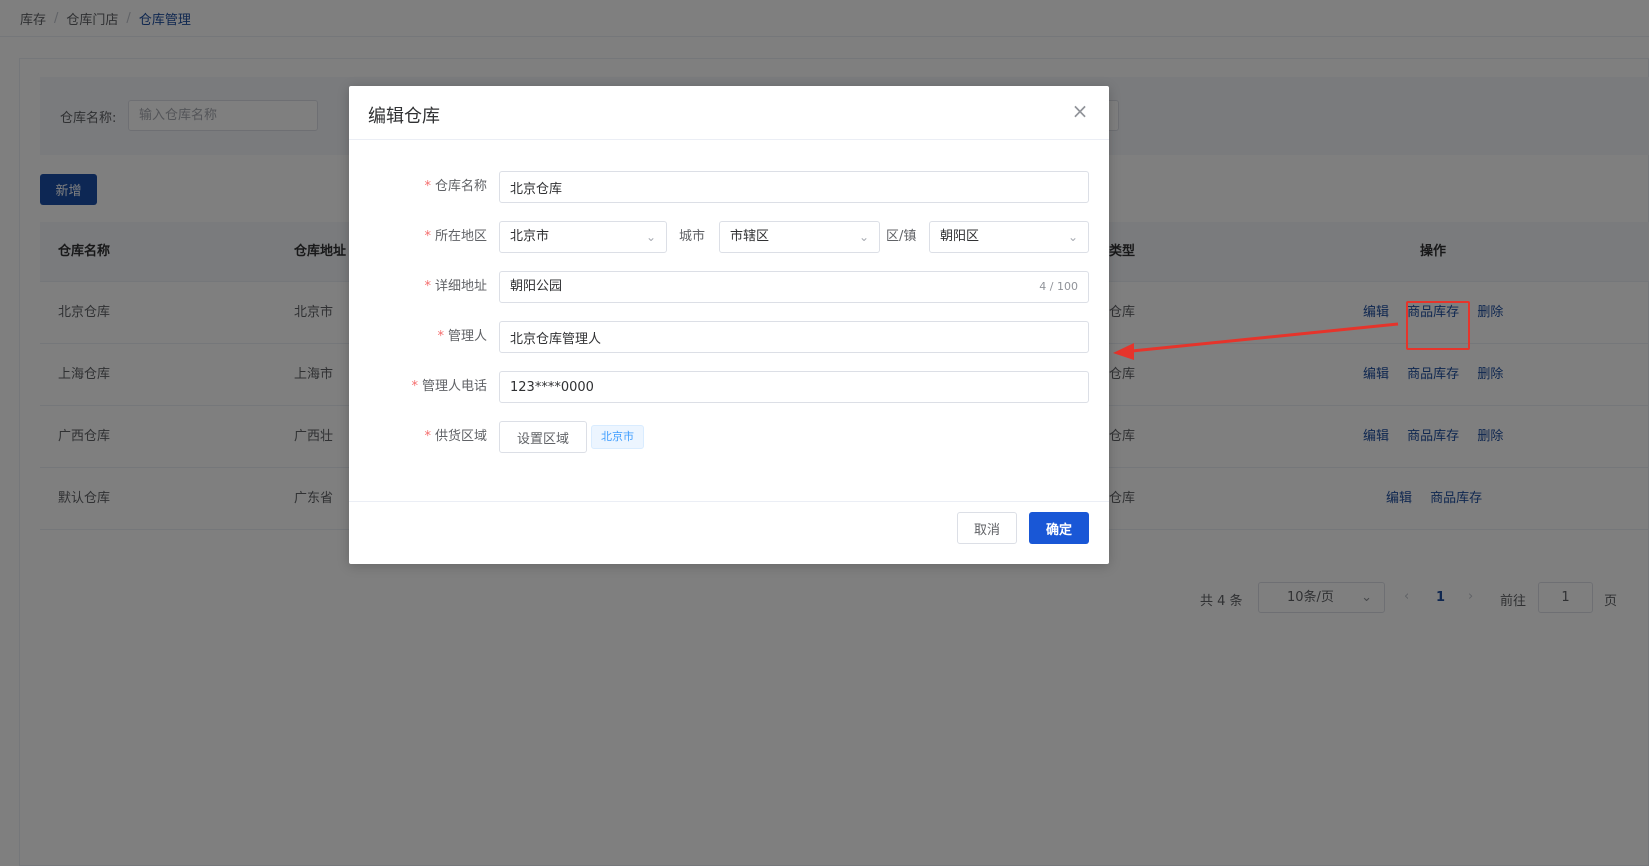 This screenshot has height=866, width=1649. Describe the element at coordinates (536, 286) in the screenshot. I see `detail-address-value: 朝阳公园` at that location.